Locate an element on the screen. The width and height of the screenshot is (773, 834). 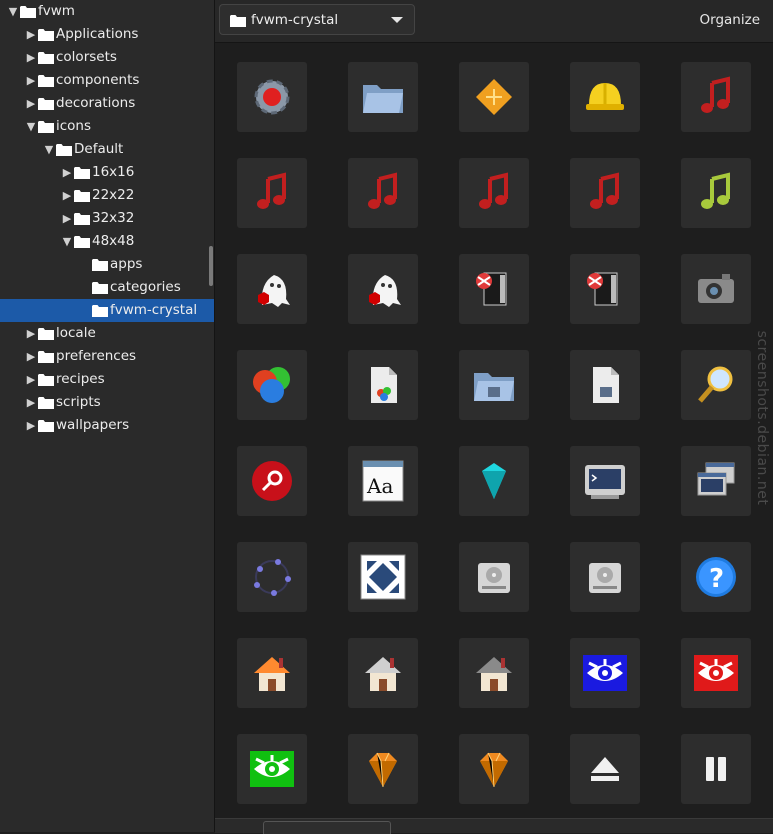
tree-item-icons: ▼ icons is located at coordinates (107, 126).